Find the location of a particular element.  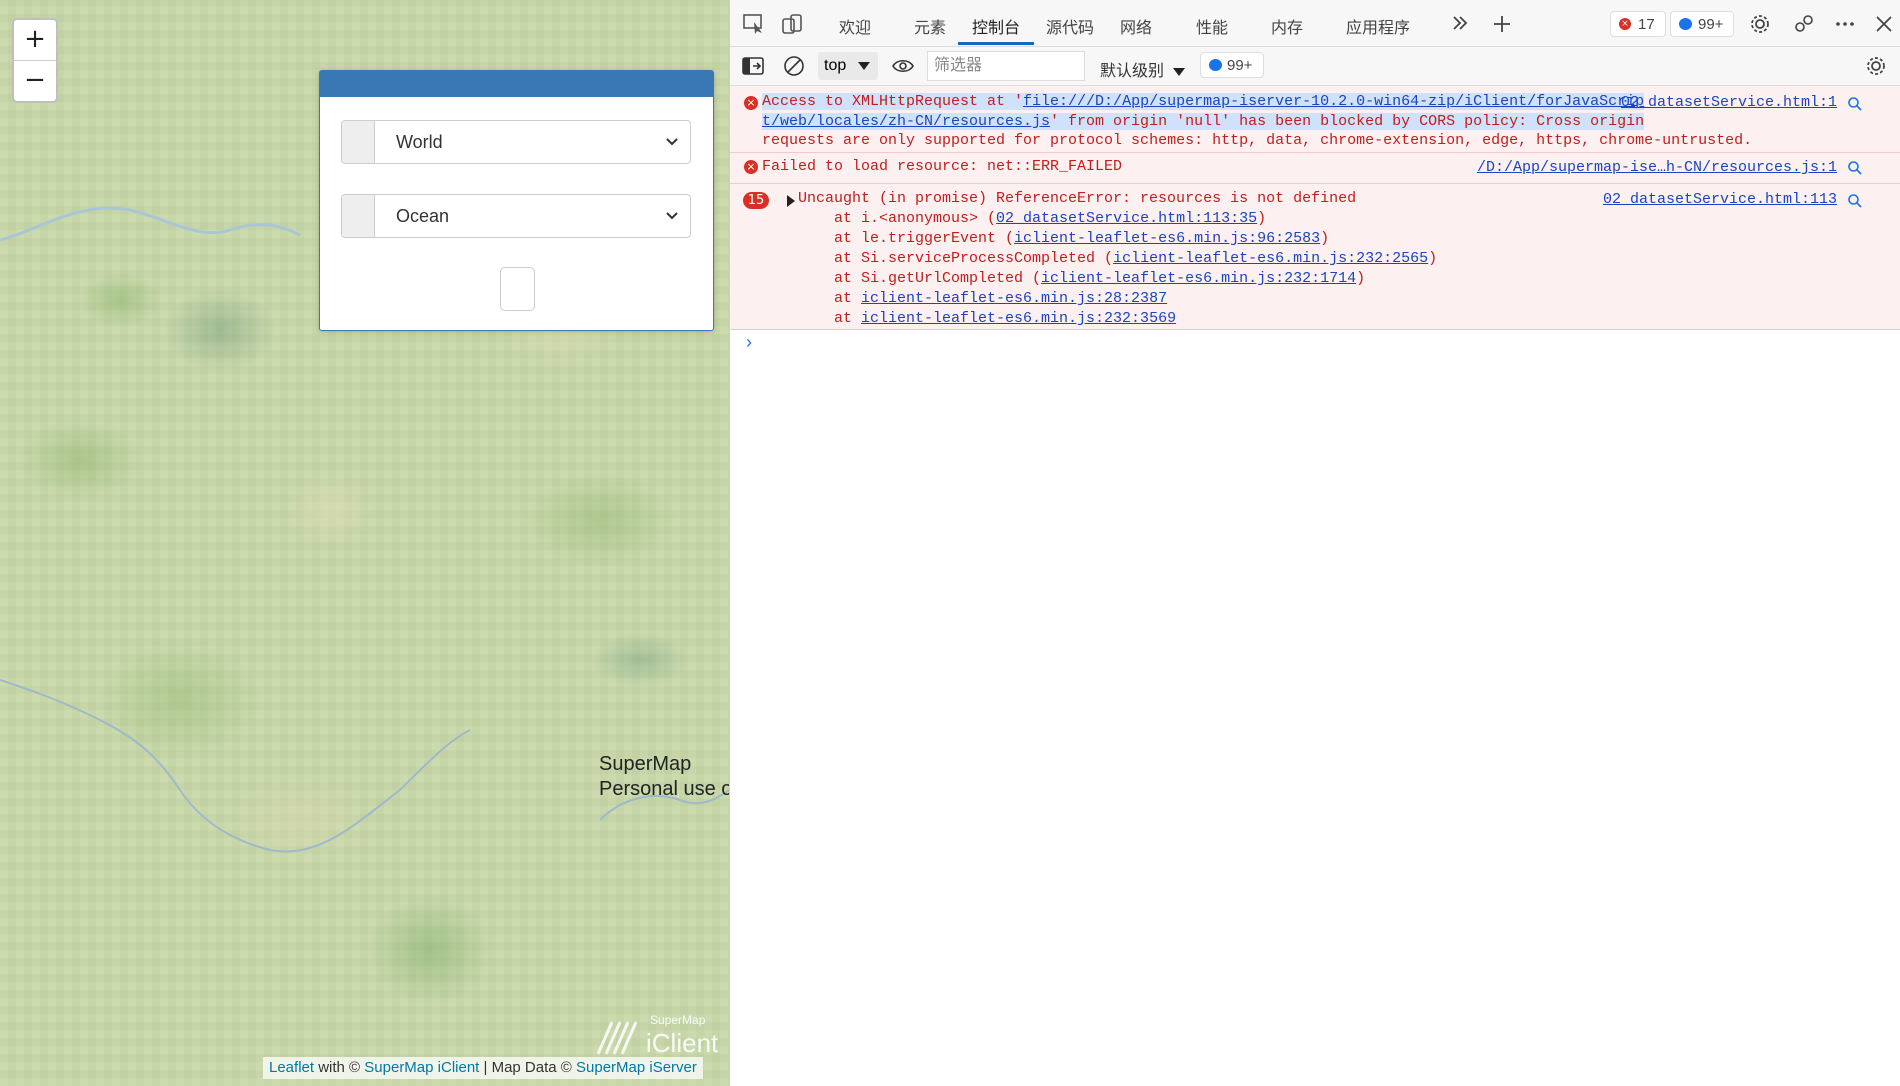

expand-triangle-icon is located at coordinates (791, 201).